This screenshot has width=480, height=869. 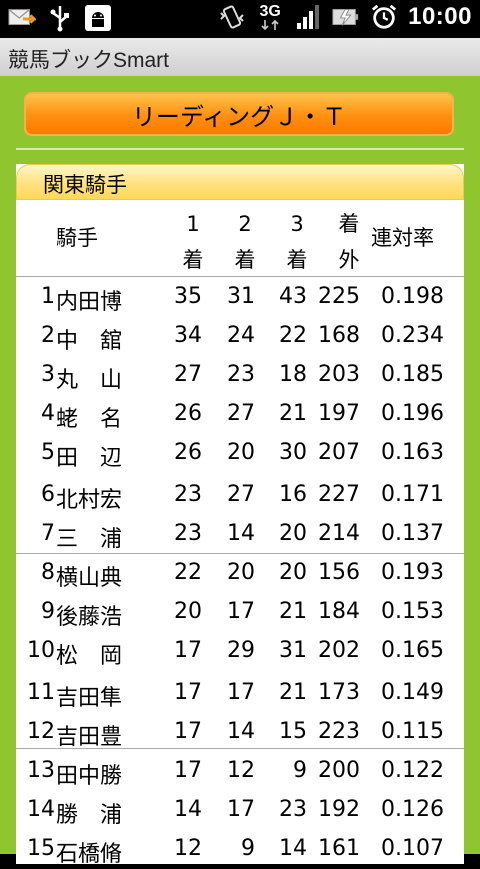 I want to click on row-third: 20, so click(x=293, y=533).